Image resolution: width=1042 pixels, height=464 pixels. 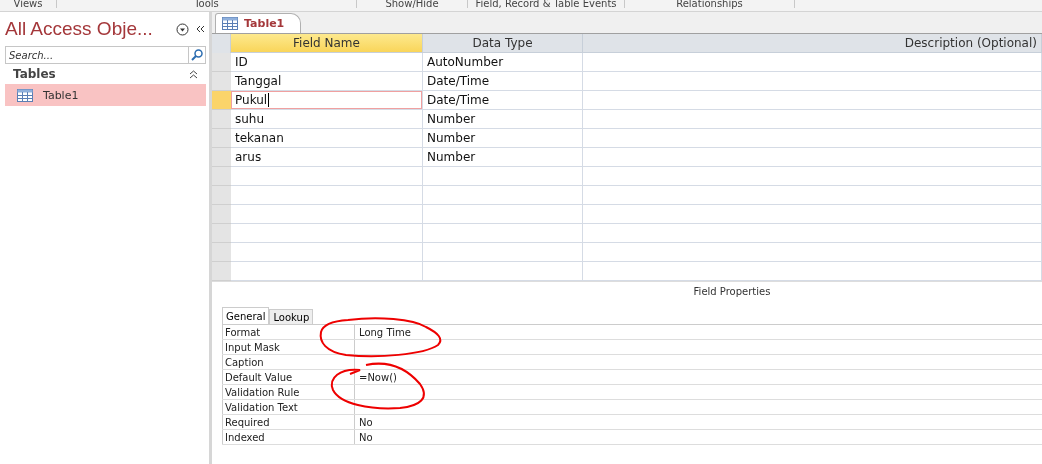 I want to click on property-name: Caption, so click(x=288, y=362).